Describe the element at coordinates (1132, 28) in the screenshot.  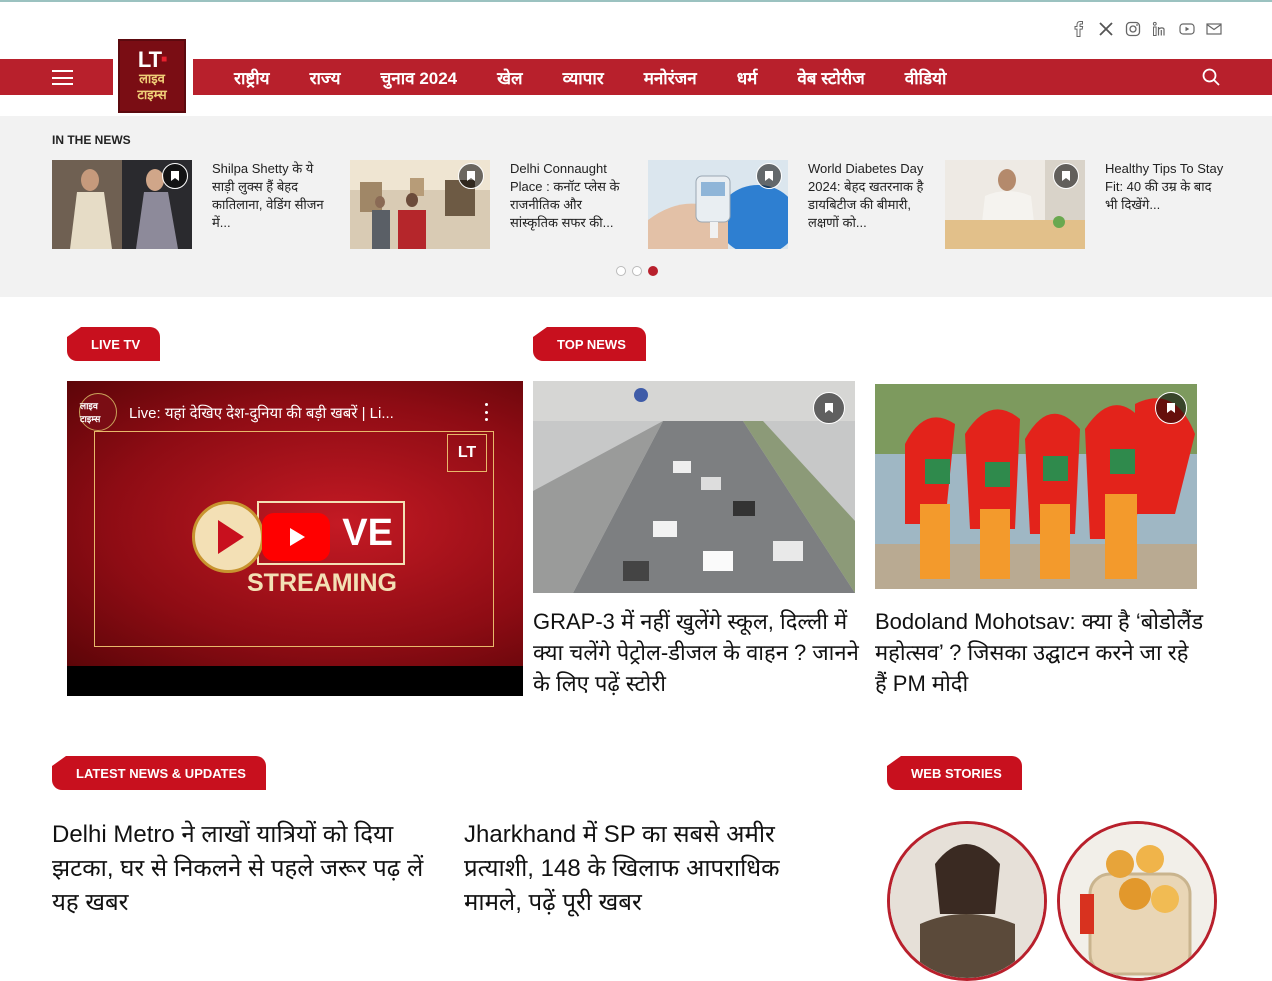
I see `instagram-icon` at that location.